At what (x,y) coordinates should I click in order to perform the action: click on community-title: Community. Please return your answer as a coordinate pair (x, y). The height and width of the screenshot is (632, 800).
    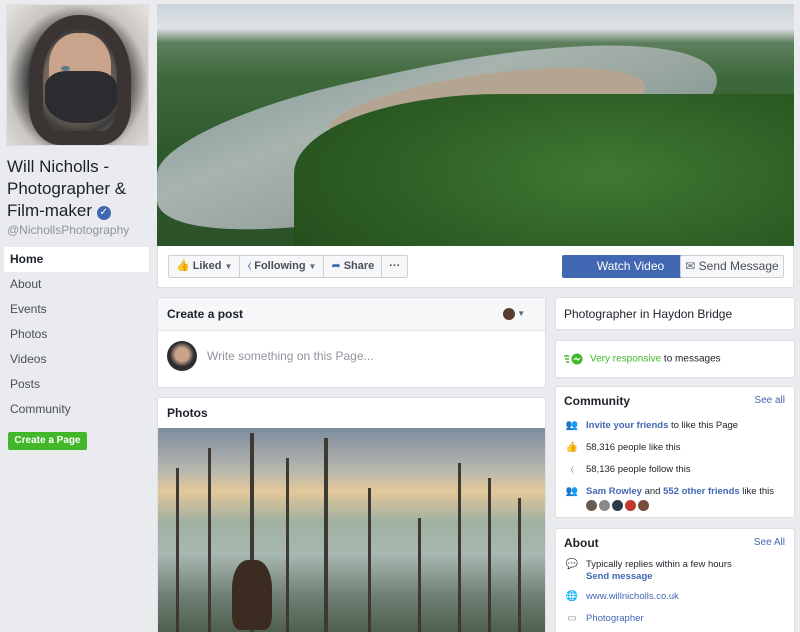
    Looking at the image, I should click on (597, 401).